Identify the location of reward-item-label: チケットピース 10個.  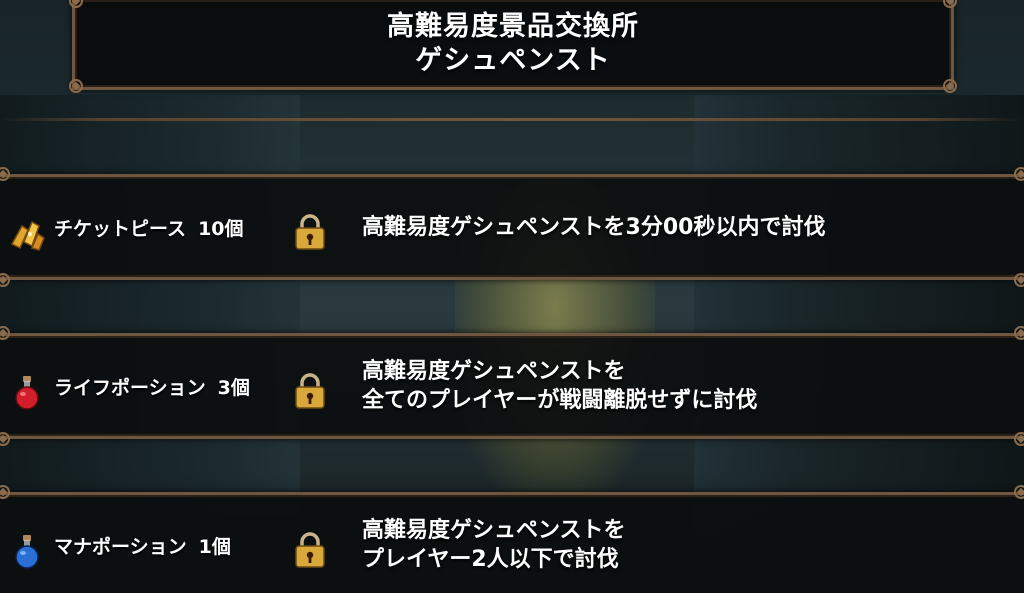
(149, 227).